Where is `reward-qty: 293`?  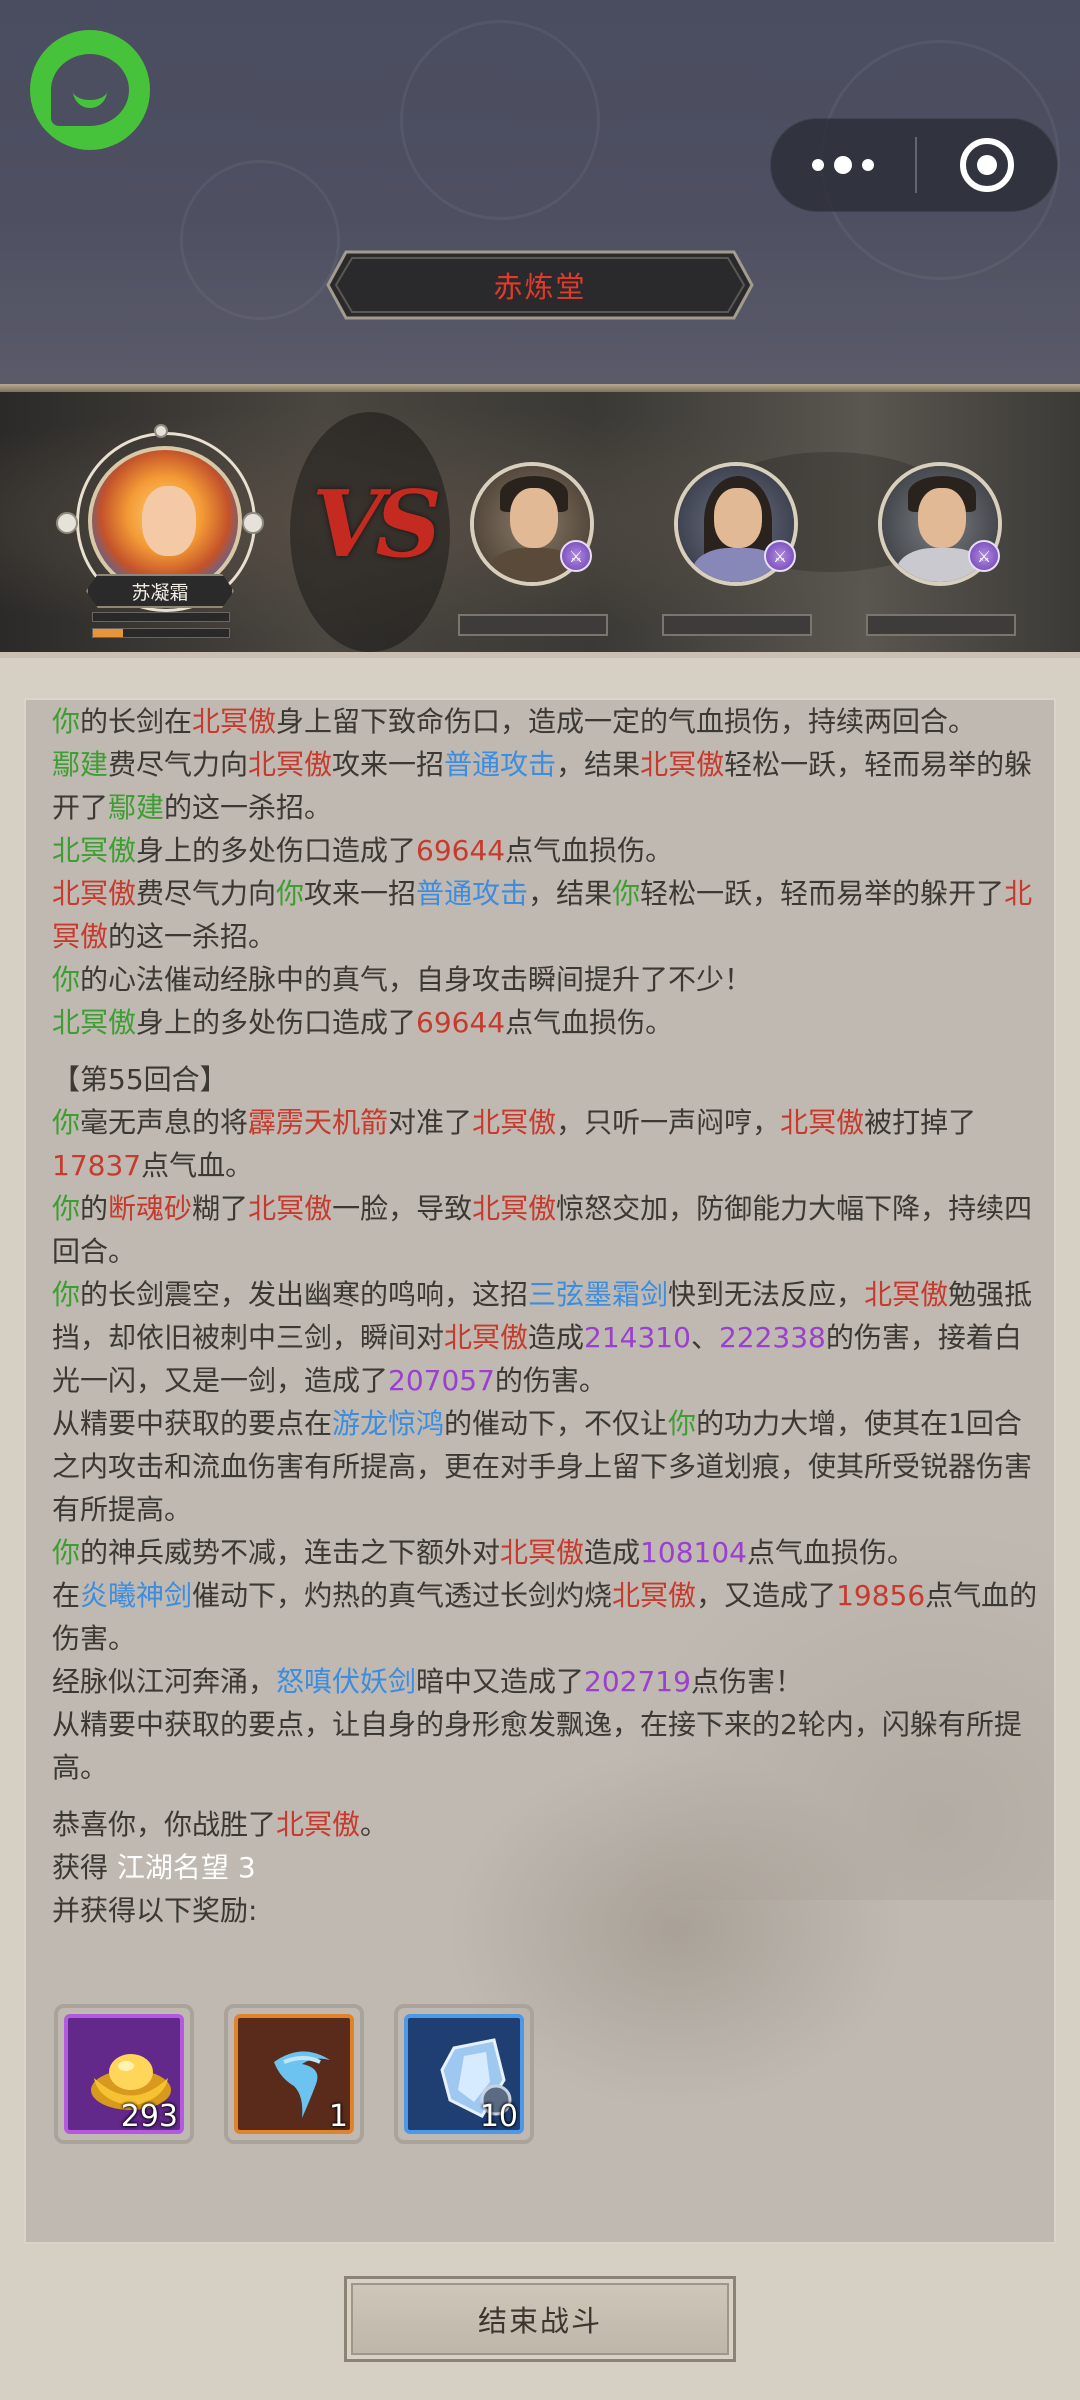
reward-qty: 293 is located at coordinates (149, 2116).